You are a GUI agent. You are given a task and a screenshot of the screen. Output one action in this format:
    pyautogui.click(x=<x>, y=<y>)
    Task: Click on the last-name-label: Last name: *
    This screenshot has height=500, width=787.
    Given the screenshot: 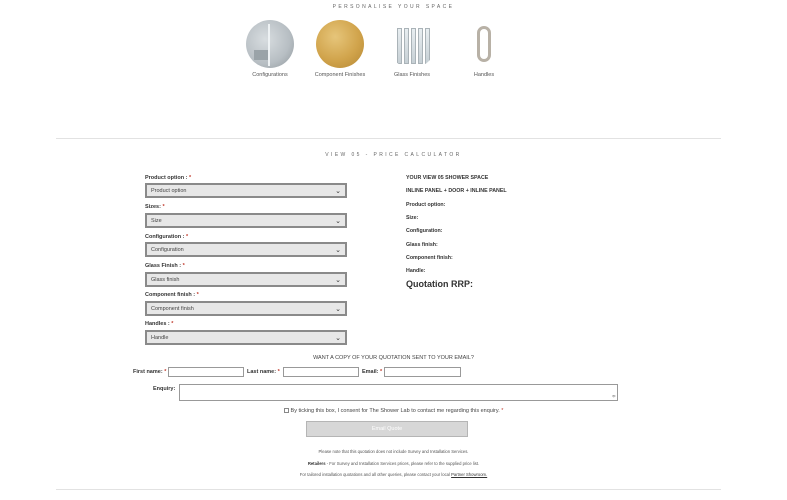 What is the action you would take?
    pyautogui.click(x=263, y=372)
    